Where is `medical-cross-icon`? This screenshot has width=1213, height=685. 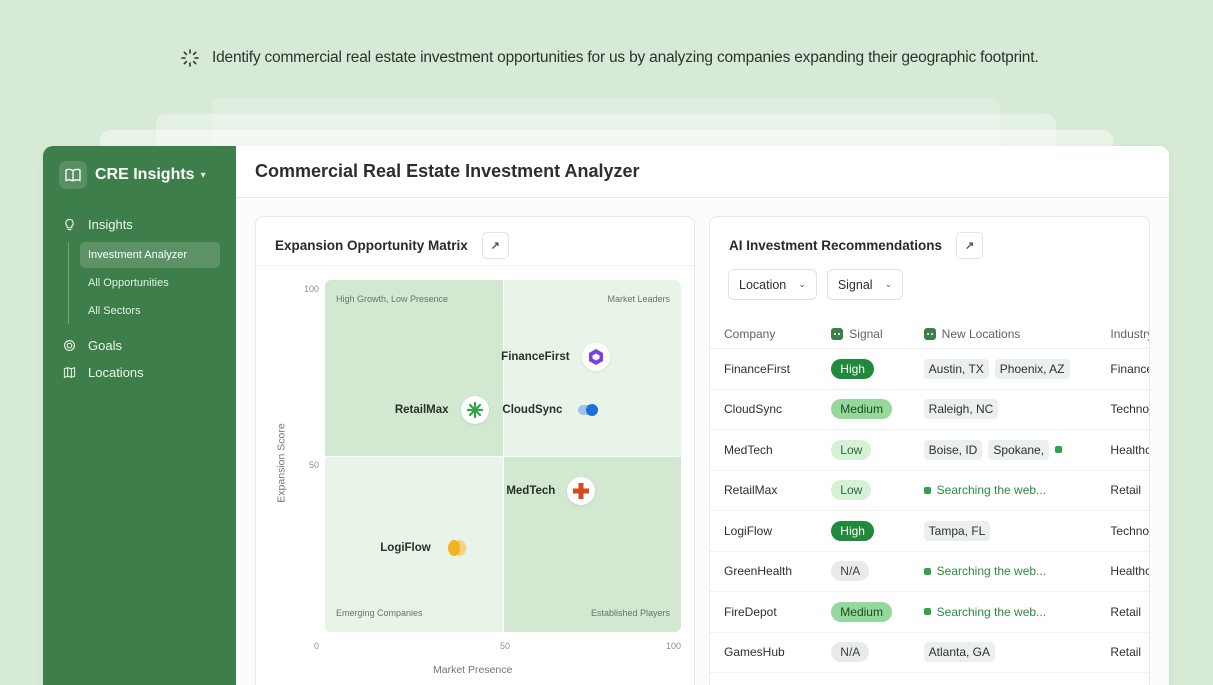
medical-cross-icon is located at coordinates (581, 491).